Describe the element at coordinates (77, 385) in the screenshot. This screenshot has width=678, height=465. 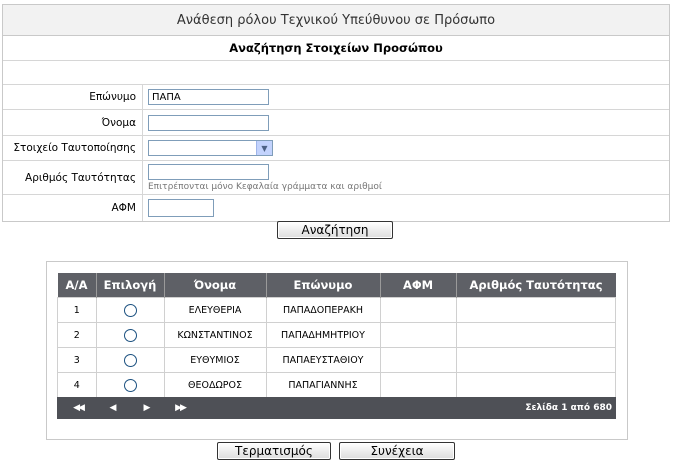
I see `cell-aa: 4` at that location.